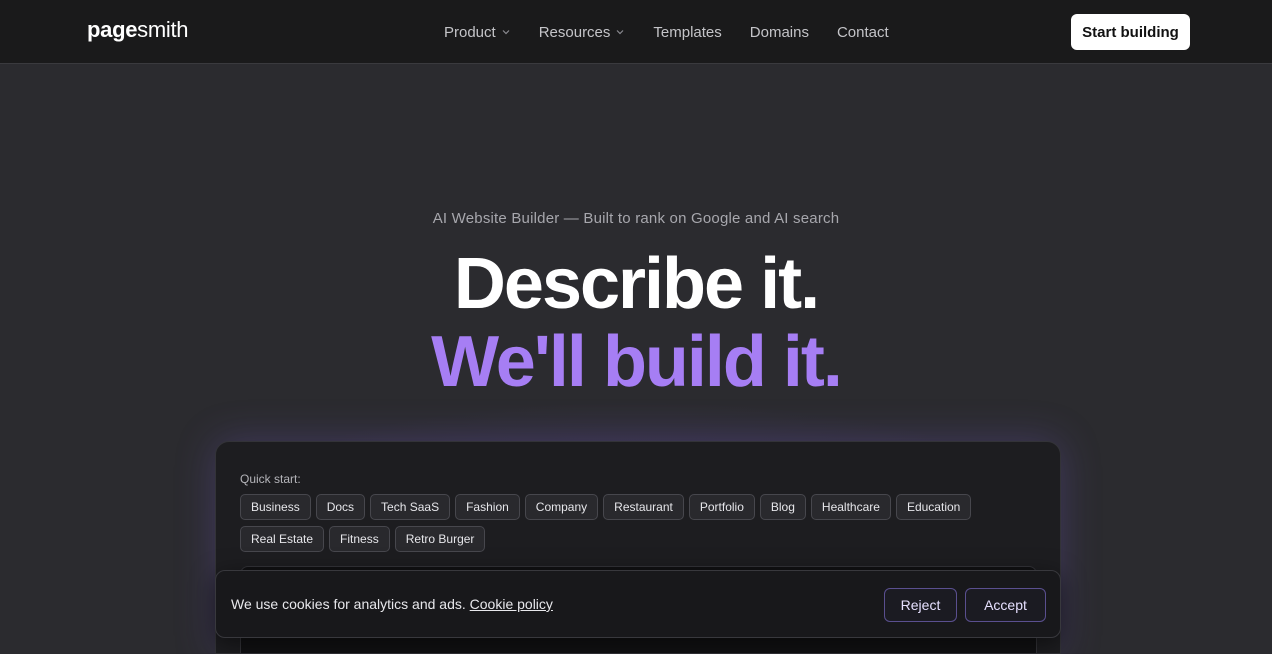 The height and width of the screenshot is (654, 1272). Describe the element at coordinates (1130, 32) in the screenshot. I see `start-building-button: Start building` at that location.